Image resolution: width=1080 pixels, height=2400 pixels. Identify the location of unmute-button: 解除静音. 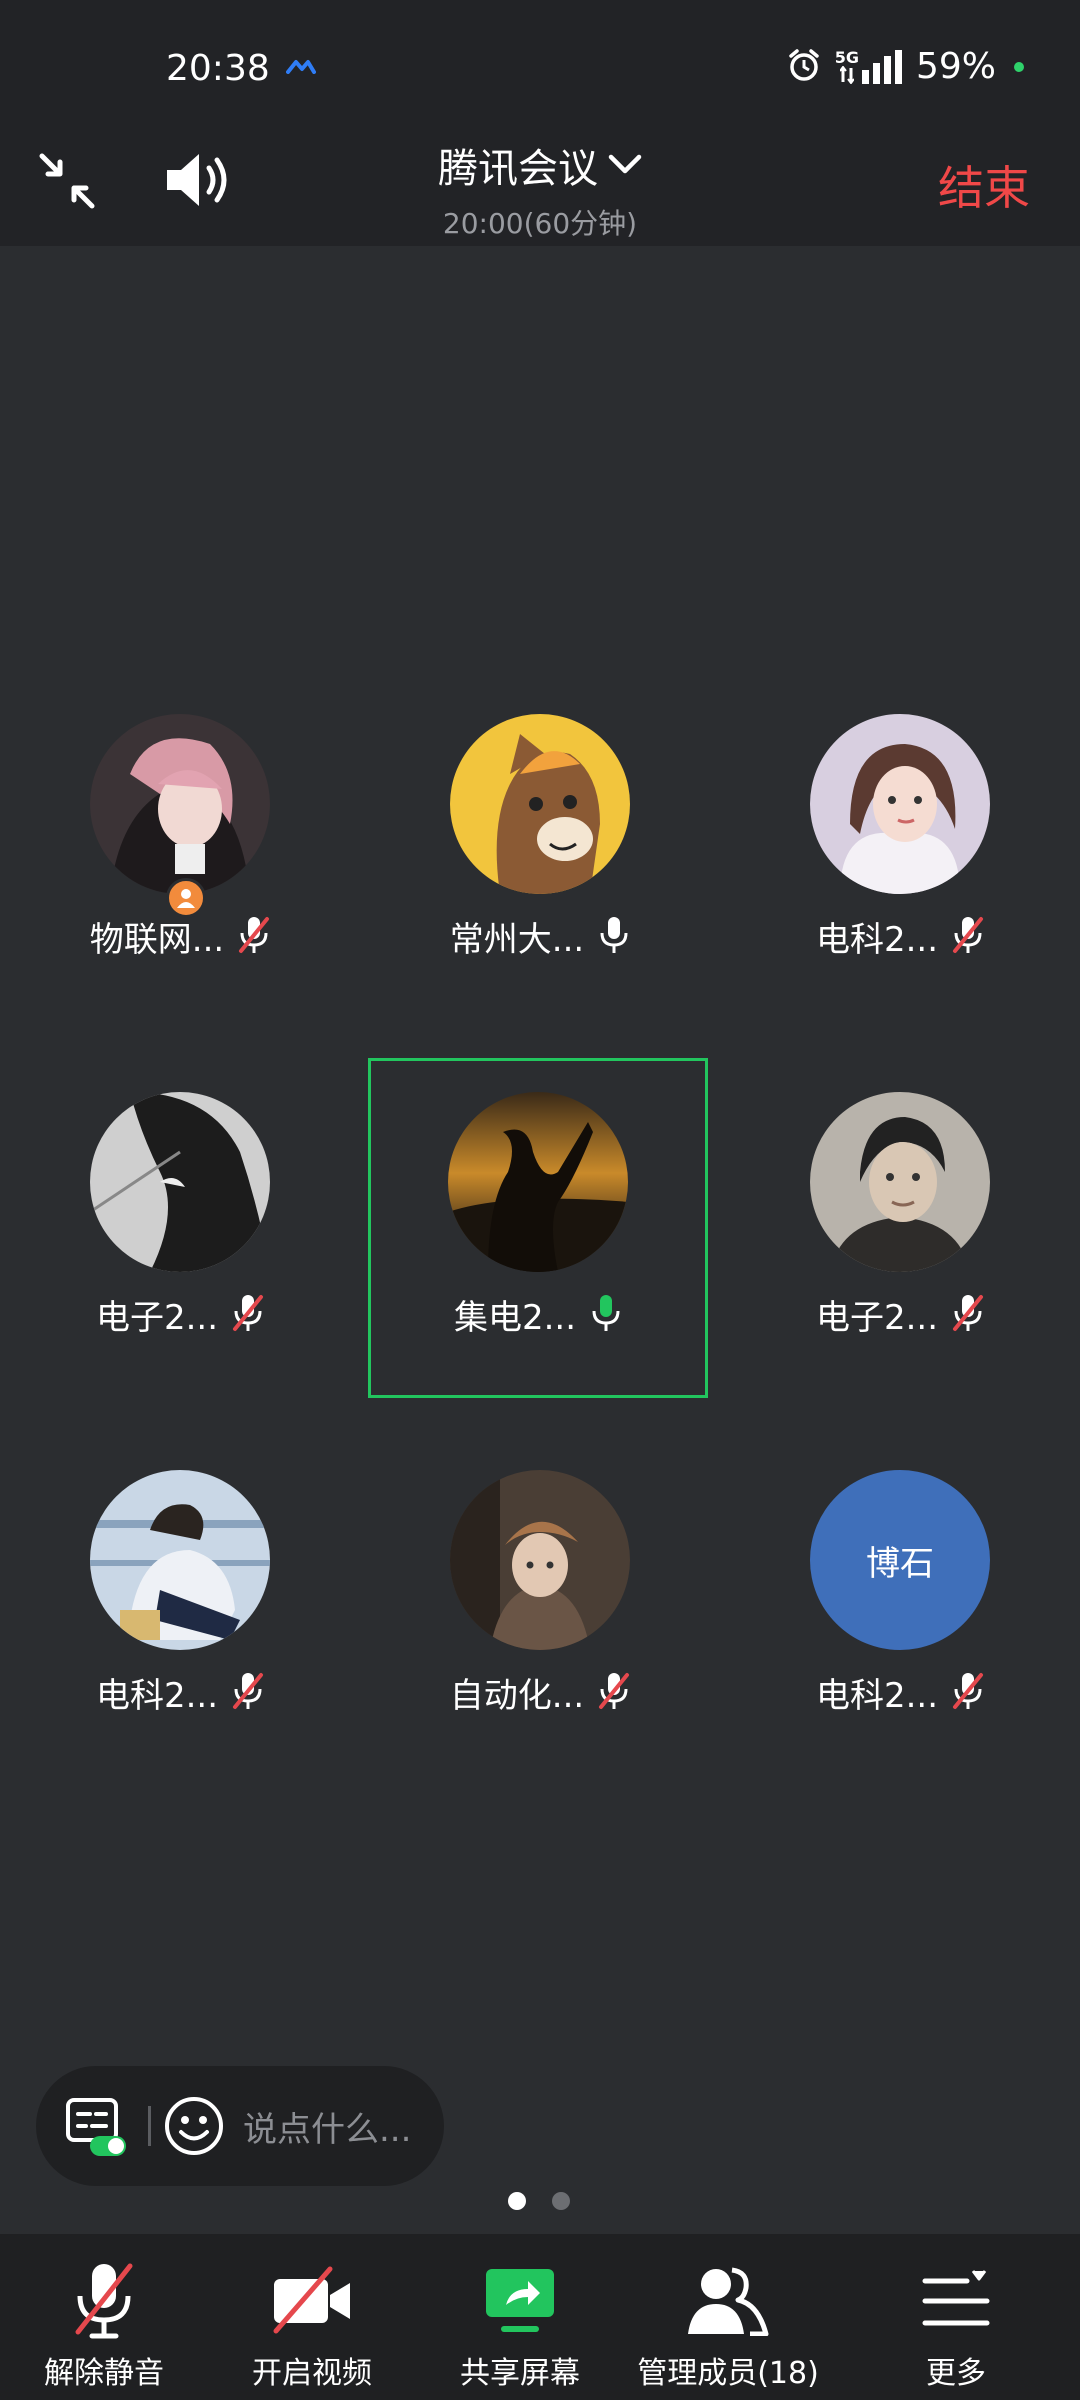
(104, 2317).